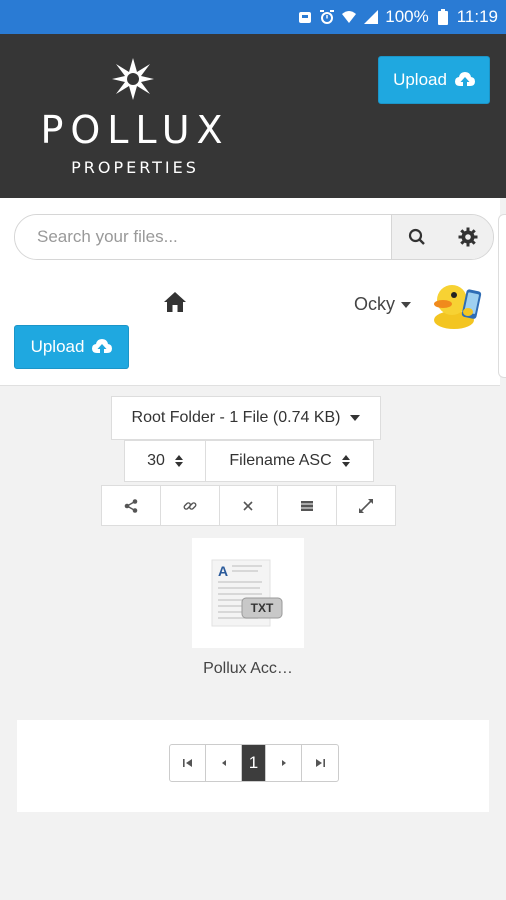 This screenshot has height=900, width=506. What do you see at coordinates (253, 17) in the screenshot?
I see `status-bar: 100% 11:19` at bounding box center [253, 17].